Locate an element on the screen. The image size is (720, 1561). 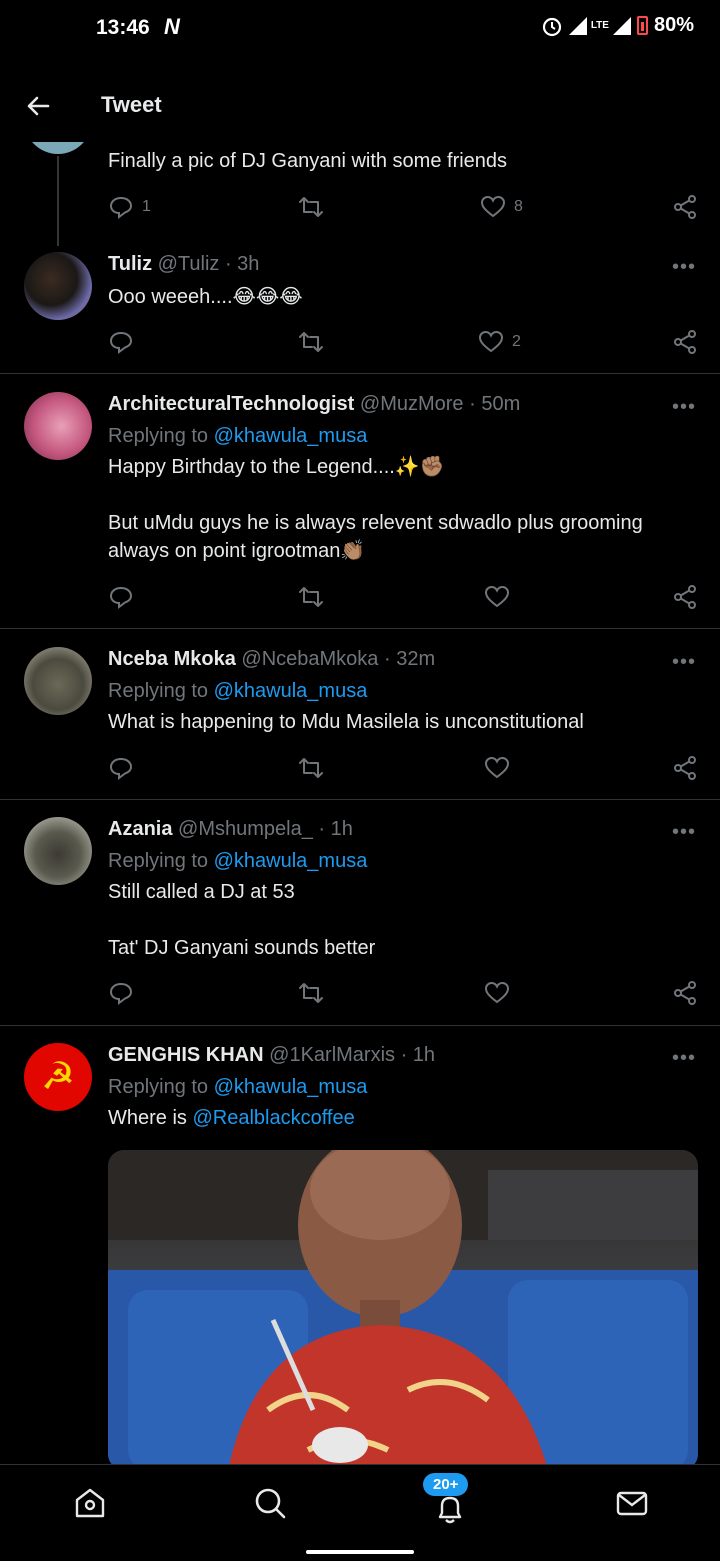
home-icon is located at coordinates (90, 1503).